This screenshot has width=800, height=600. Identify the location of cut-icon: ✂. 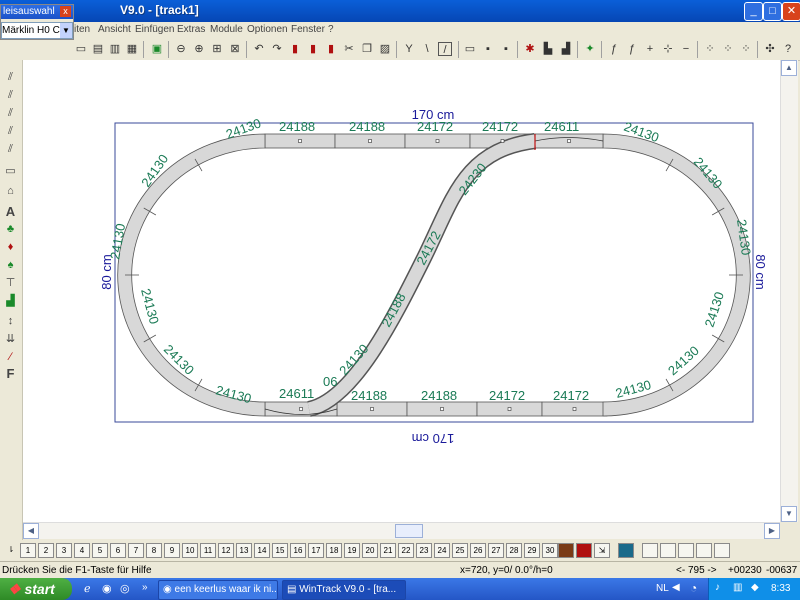
(349, 49).